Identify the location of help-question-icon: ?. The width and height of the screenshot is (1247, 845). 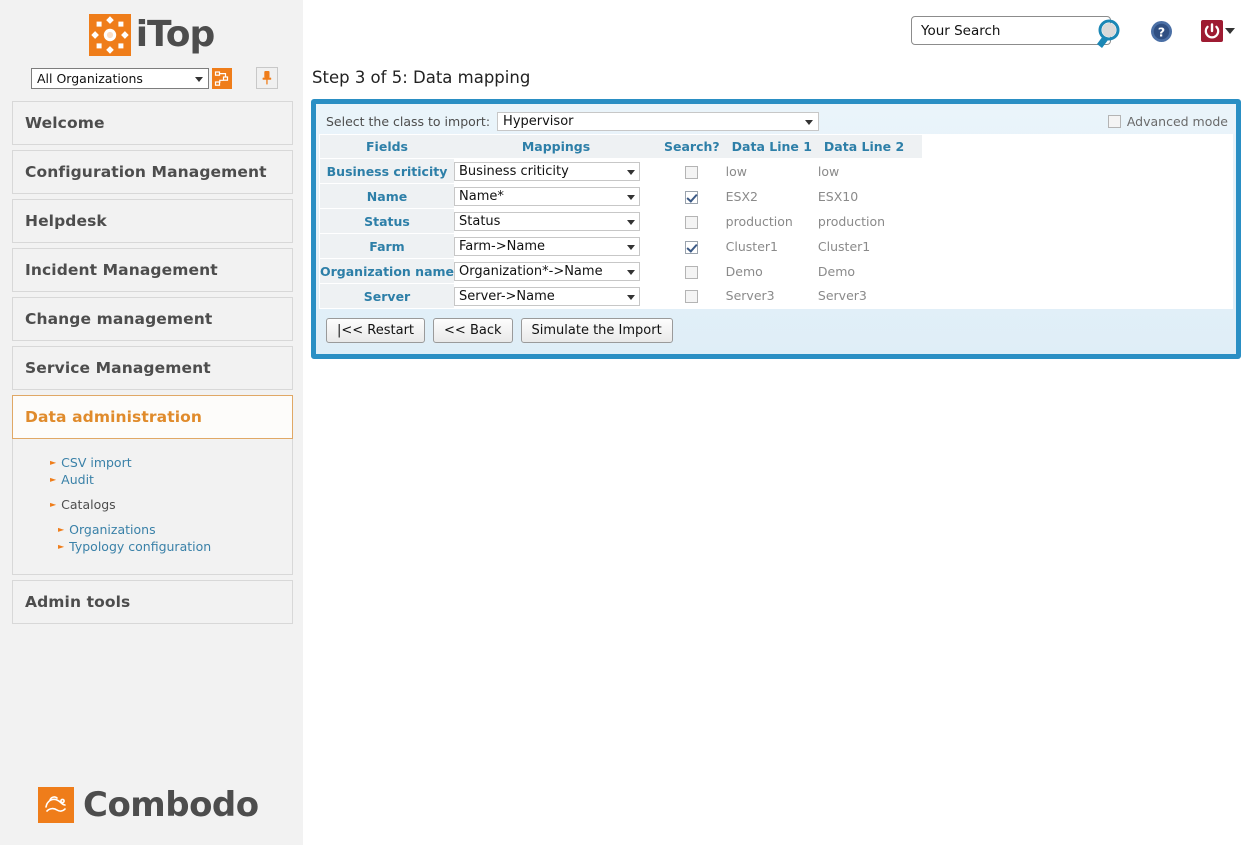
(1161, 31).